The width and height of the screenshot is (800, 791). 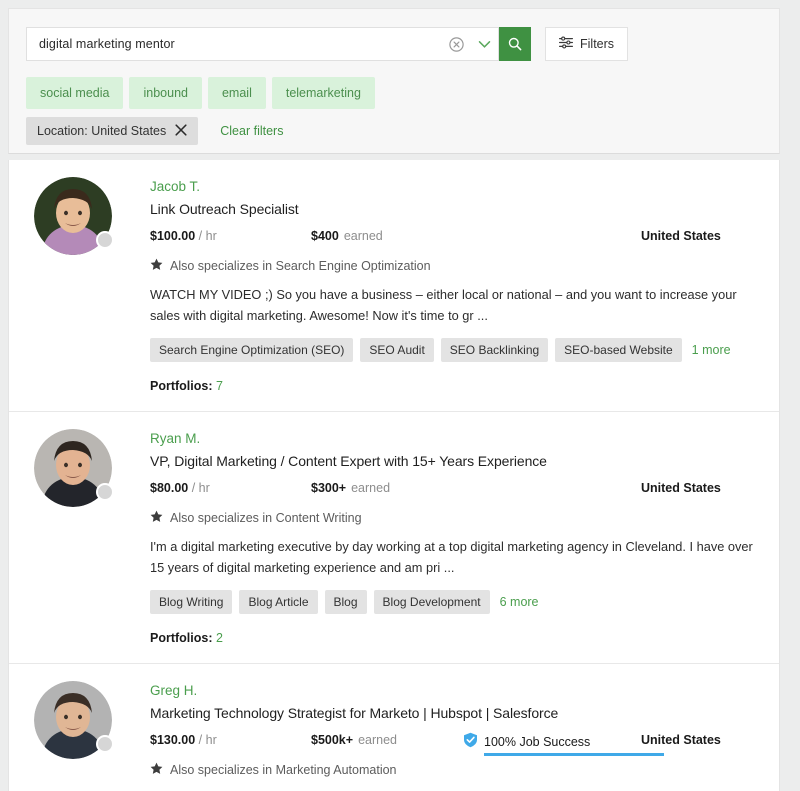 I want to click on earned-amount: $400, so click(x=325, y=236).